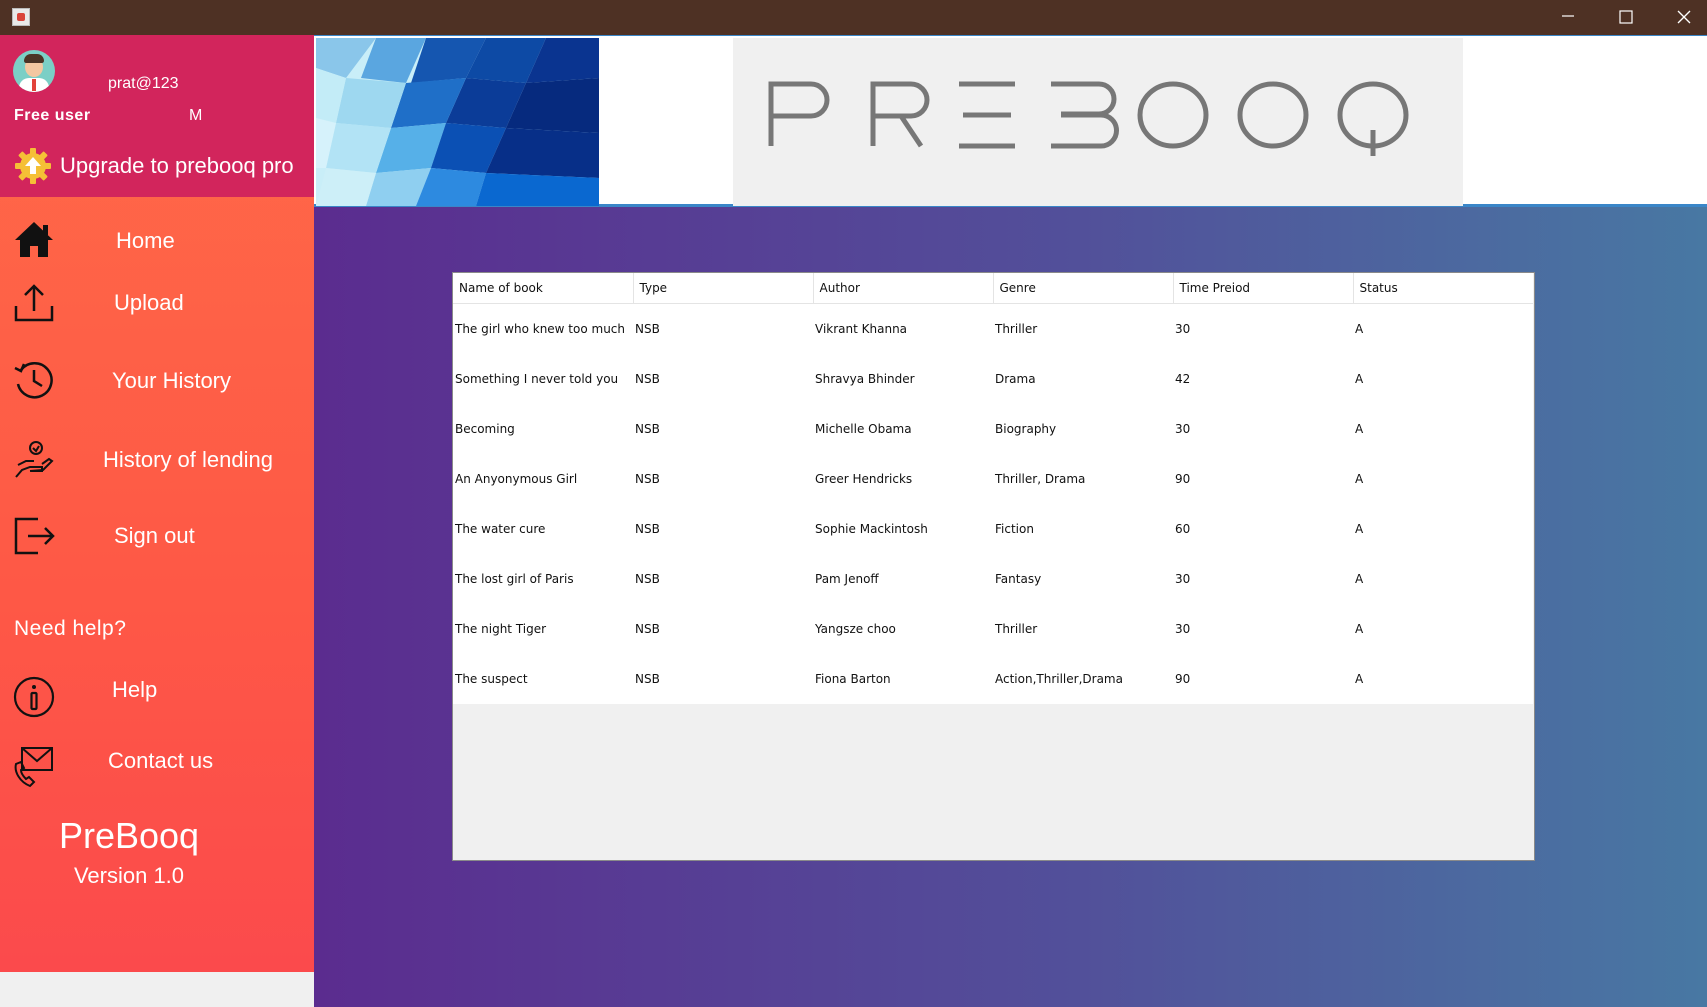  Describe the element at coordinates (52, 115) in the screenshot. I see `user-role-label: Free user` at that location.